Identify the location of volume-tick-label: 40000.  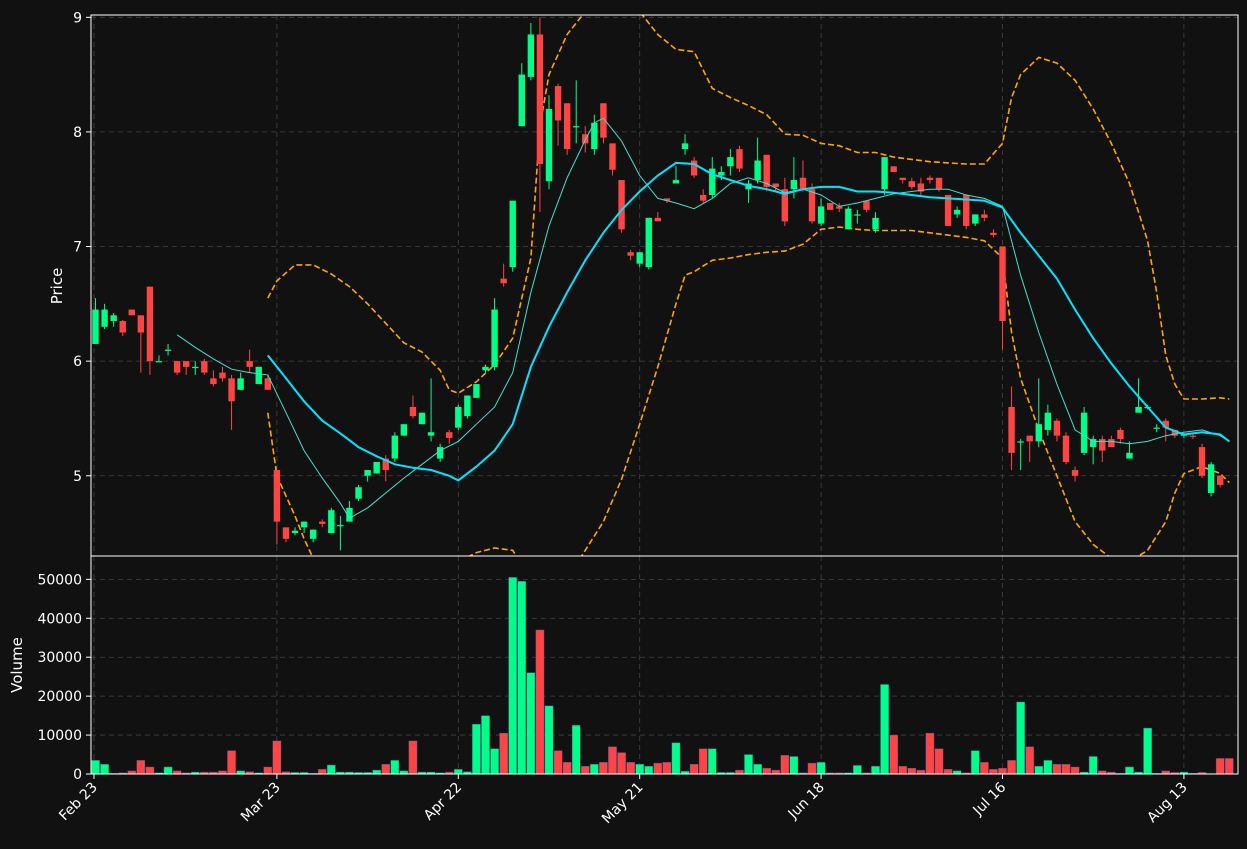
(59, 619).